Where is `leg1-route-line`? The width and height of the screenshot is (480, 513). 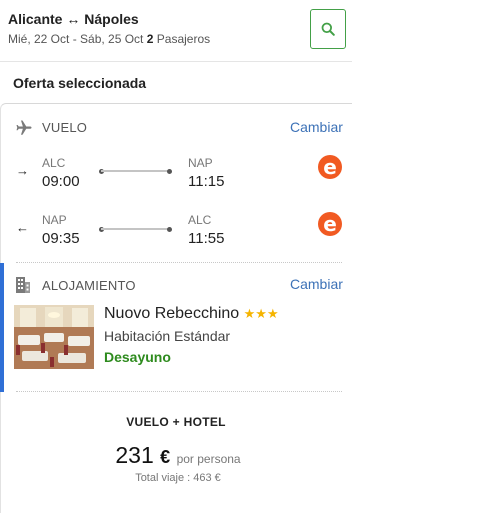
leg1-route-line is located at coordinates (135, 171).